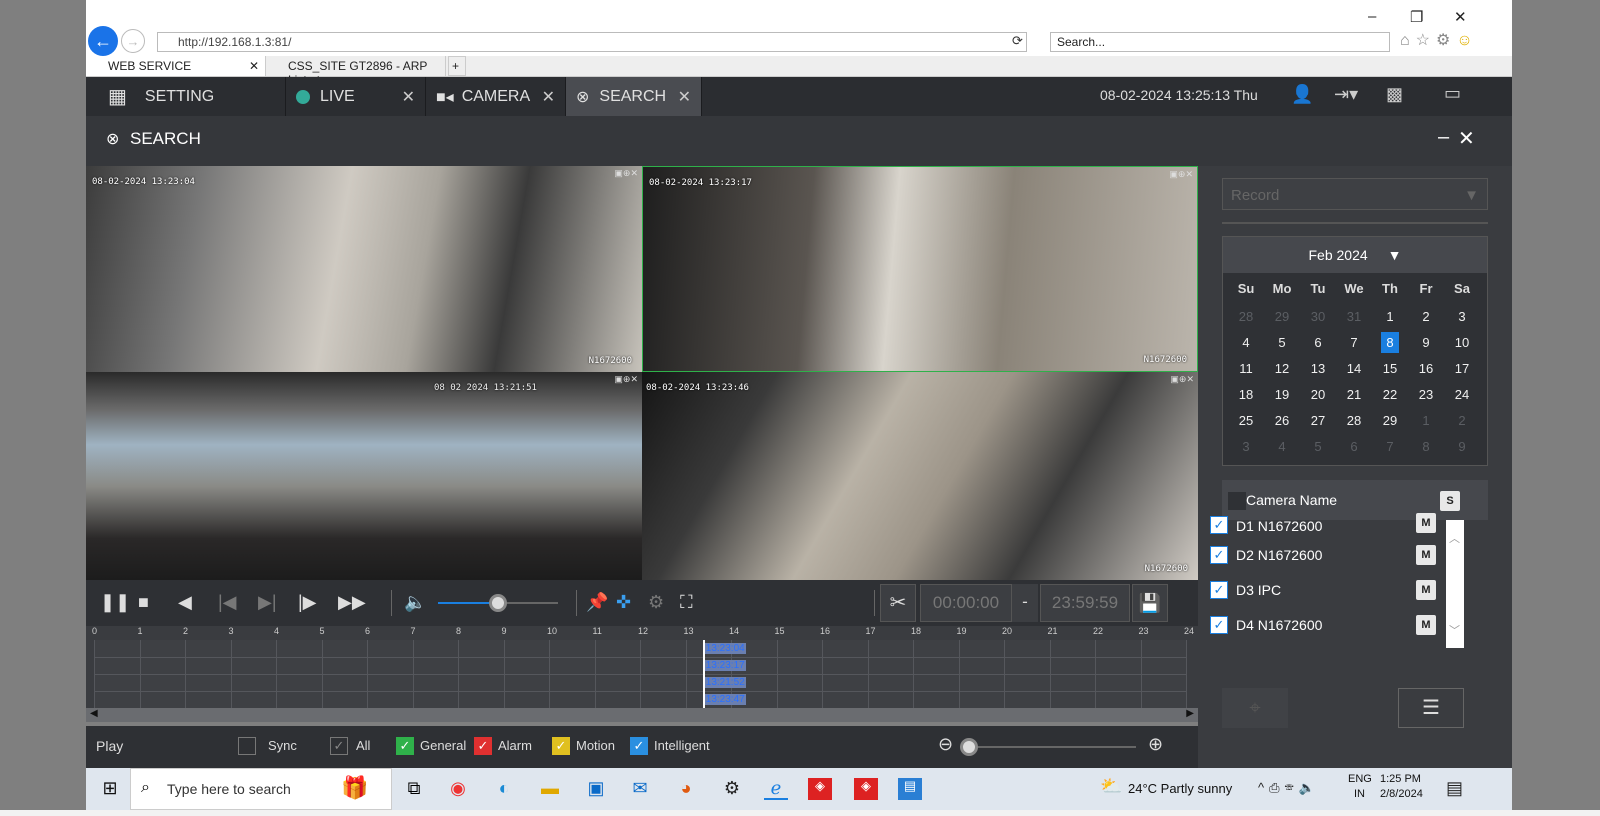  What do you see at coordinates (1452, 93) in the screenshot?
I see `display-icon: ▭` at bounding box center [1452, 93].